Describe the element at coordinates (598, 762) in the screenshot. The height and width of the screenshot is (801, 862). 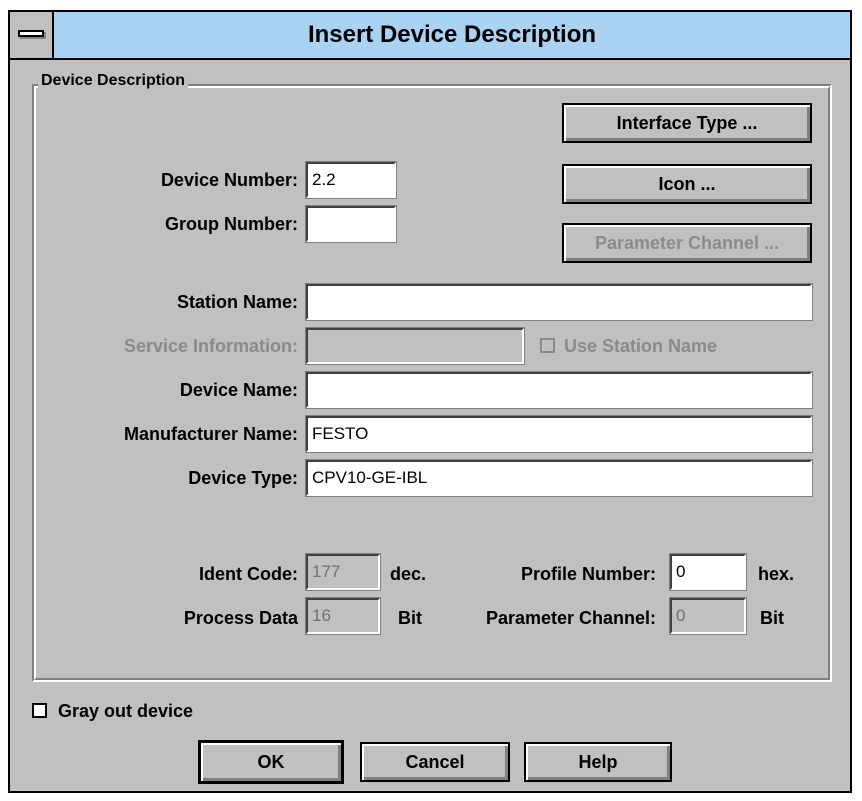
I see `help-button: Help` at that location.